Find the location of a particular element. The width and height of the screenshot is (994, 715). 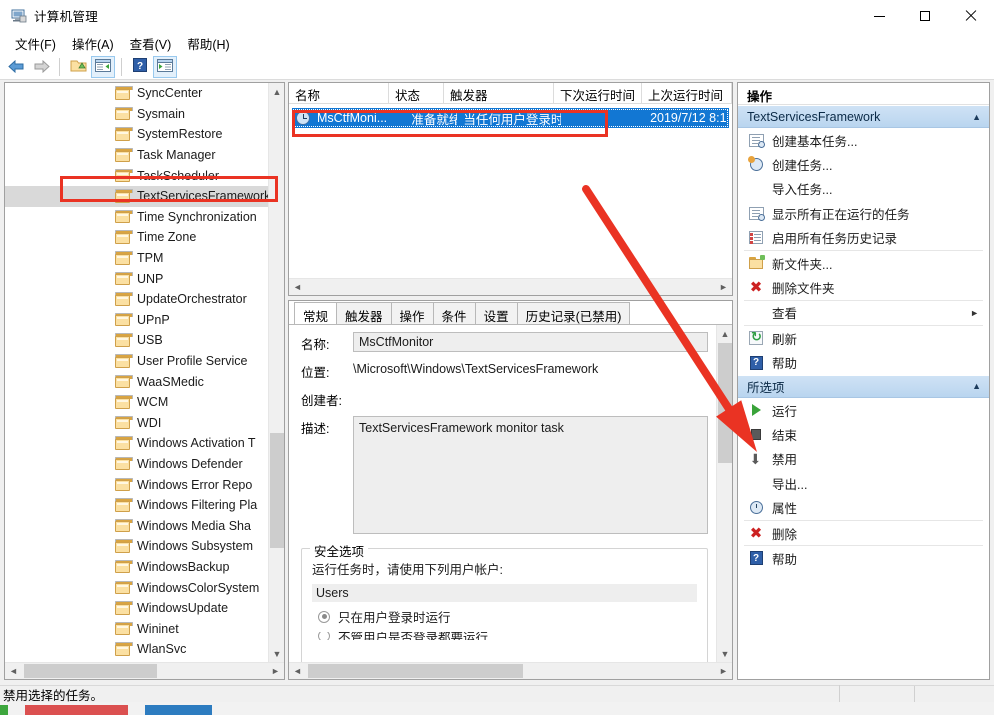

tree-item: WindowsUpdate is located at coordinates (137, 608).